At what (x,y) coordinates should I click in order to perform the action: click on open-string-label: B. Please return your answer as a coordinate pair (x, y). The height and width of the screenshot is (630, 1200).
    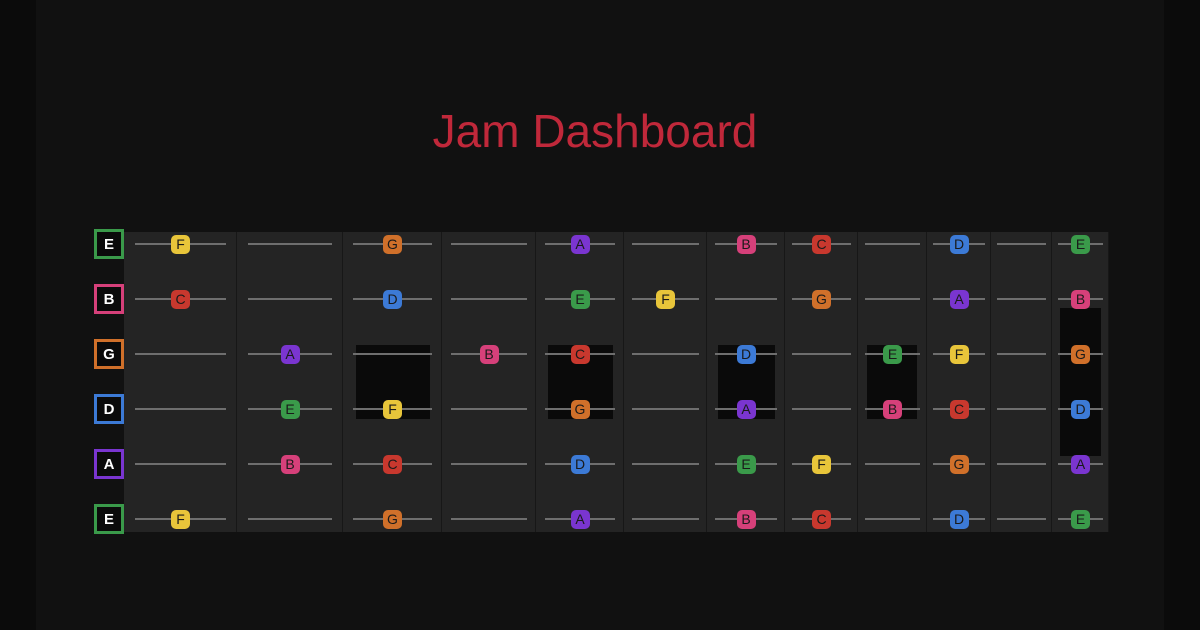
    Looking at the image, I should click on (109, 299).